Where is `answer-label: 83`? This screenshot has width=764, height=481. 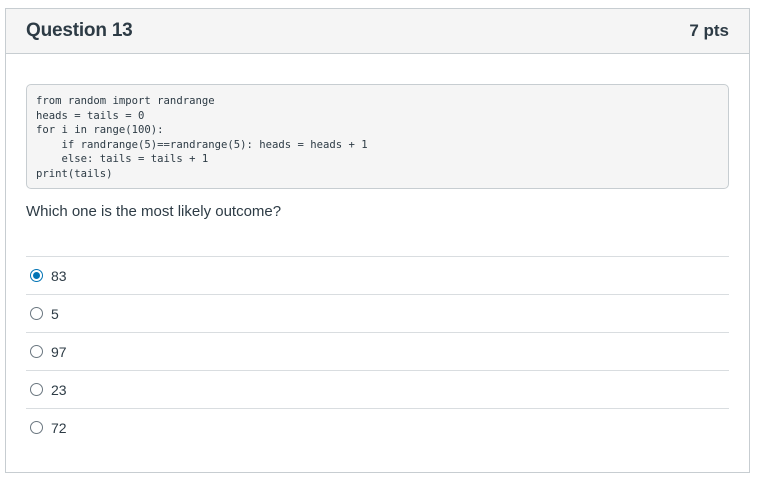
answer-label: 83 is located at coordinates (59, 275).